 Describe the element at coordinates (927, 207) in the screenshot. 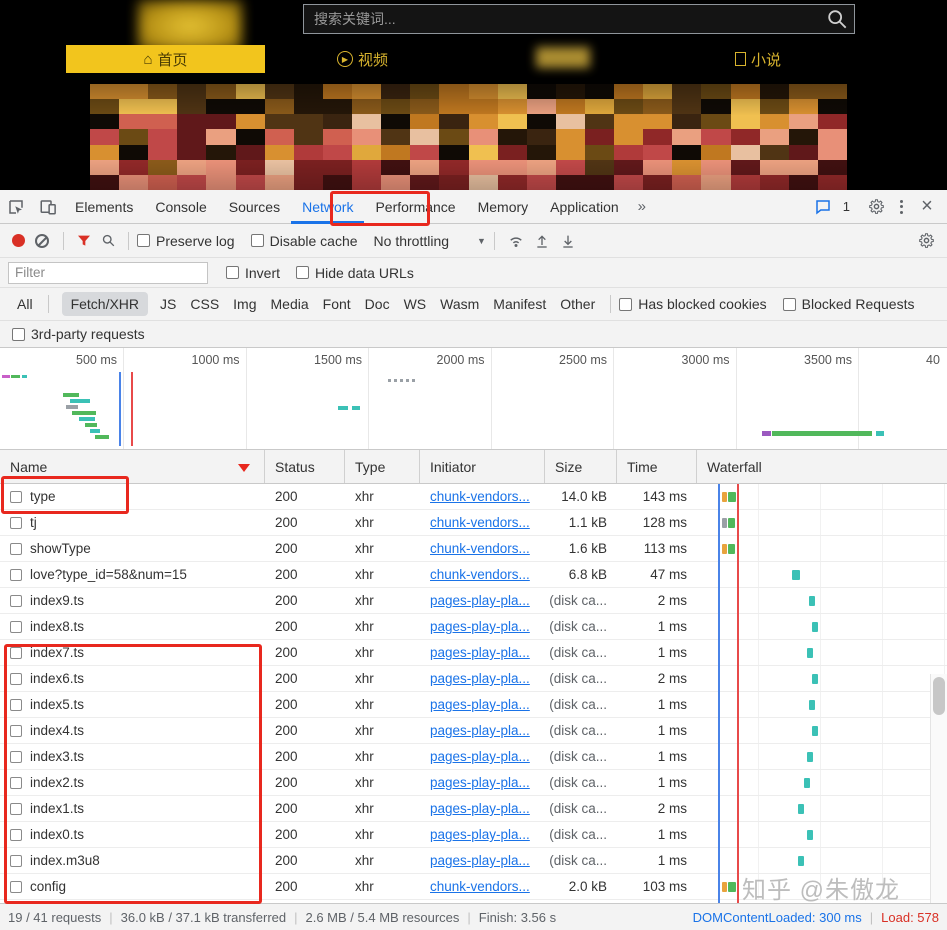

I see `close-devtools-icon: ×` at that location.